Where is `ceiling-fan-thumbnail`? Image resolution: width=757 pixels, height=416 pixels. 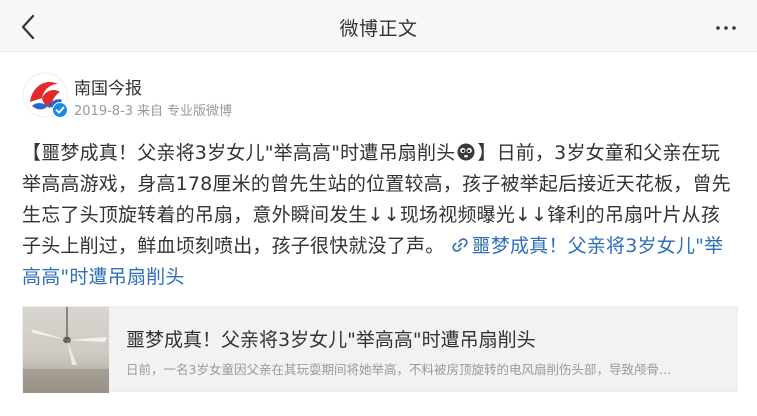
ceiling-fan-thumbnail is located at coordinates (66, 350).